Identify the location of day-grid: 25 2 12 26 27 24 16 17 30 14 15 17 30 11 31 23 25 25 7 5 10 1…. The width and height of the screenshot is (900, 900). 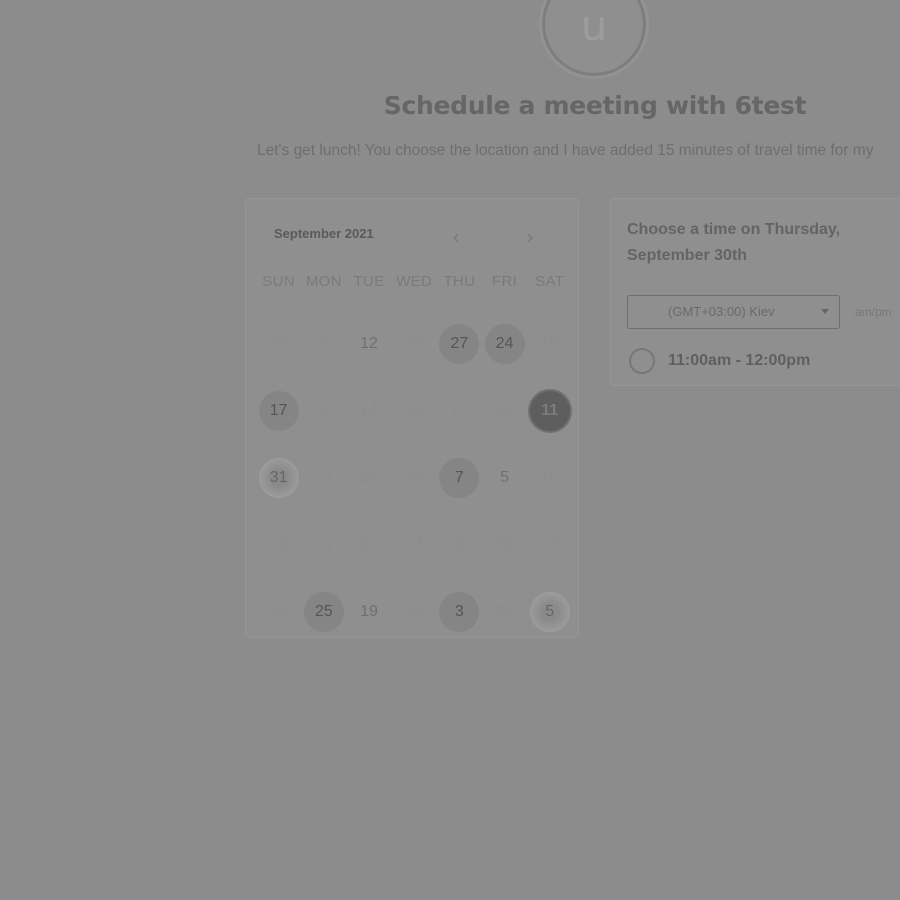
(414, 478).